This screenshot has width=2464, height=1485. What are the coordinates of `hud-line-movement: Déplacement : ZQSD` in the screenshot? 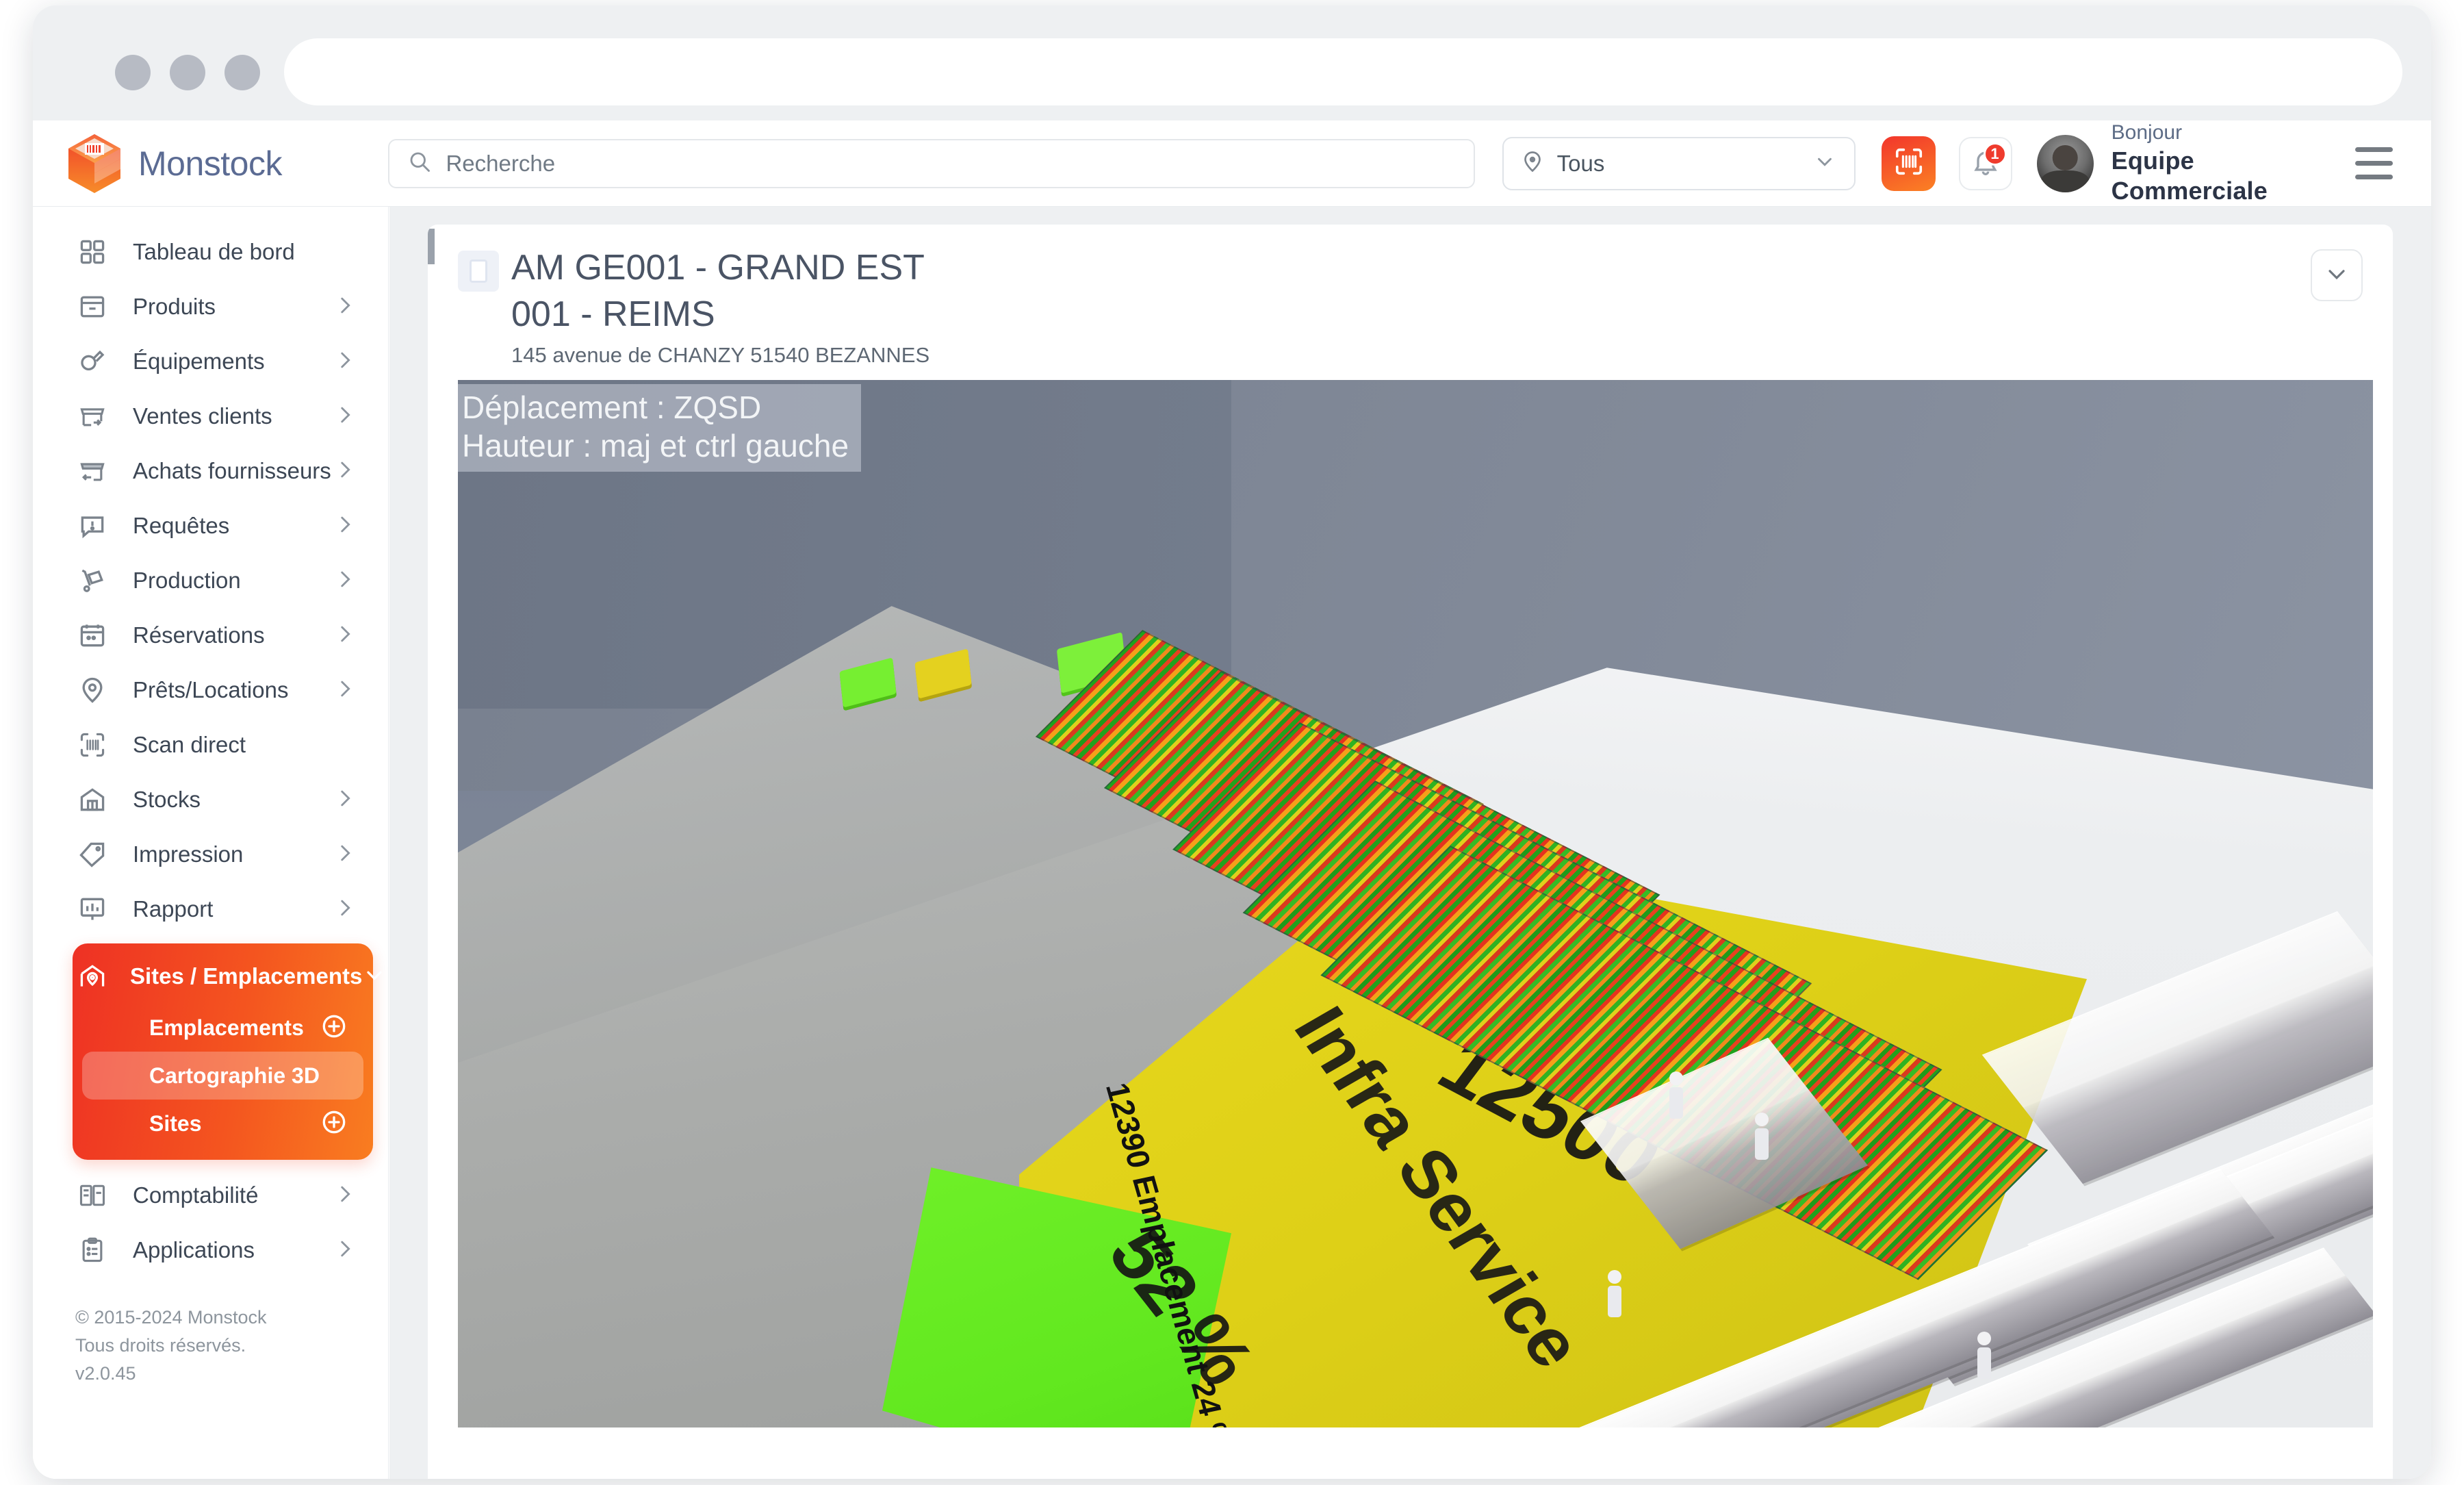 It's located at (612, 408).